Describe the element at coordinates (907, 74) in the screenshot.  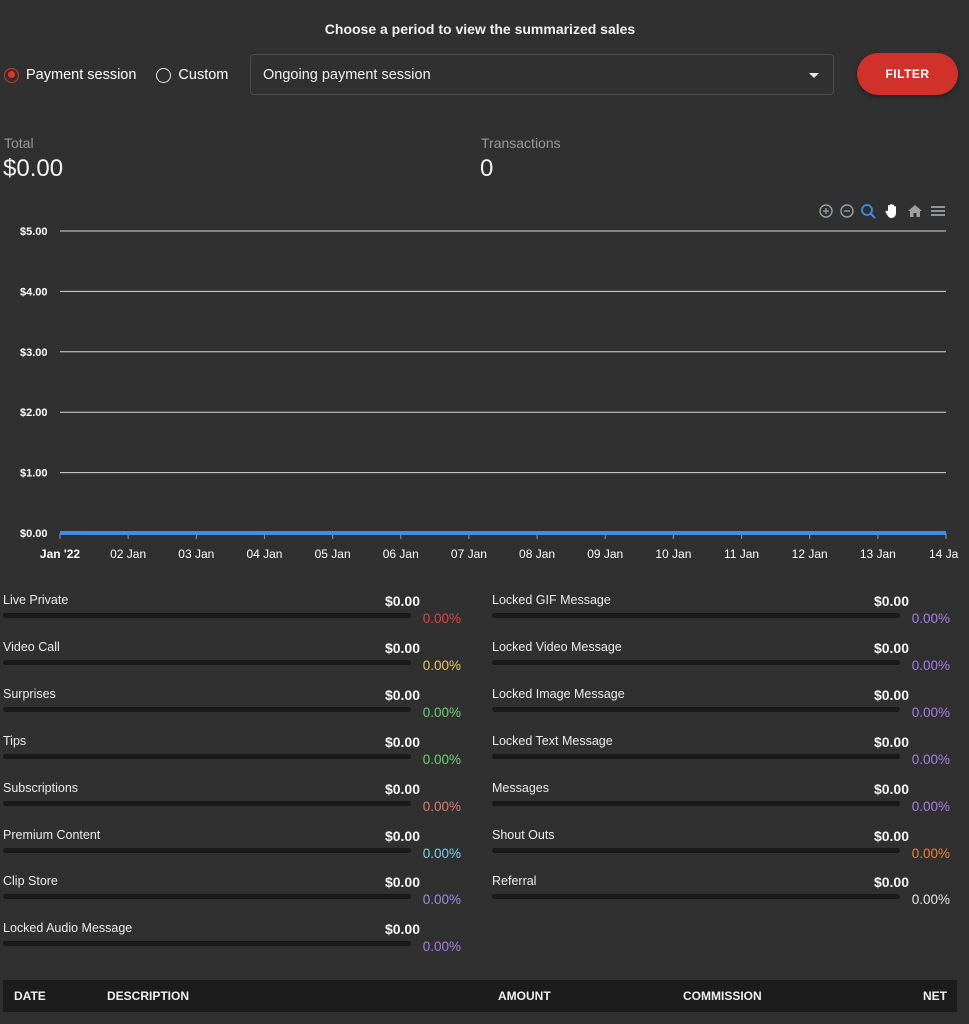
I see `filter-button: FILTER` at that location.